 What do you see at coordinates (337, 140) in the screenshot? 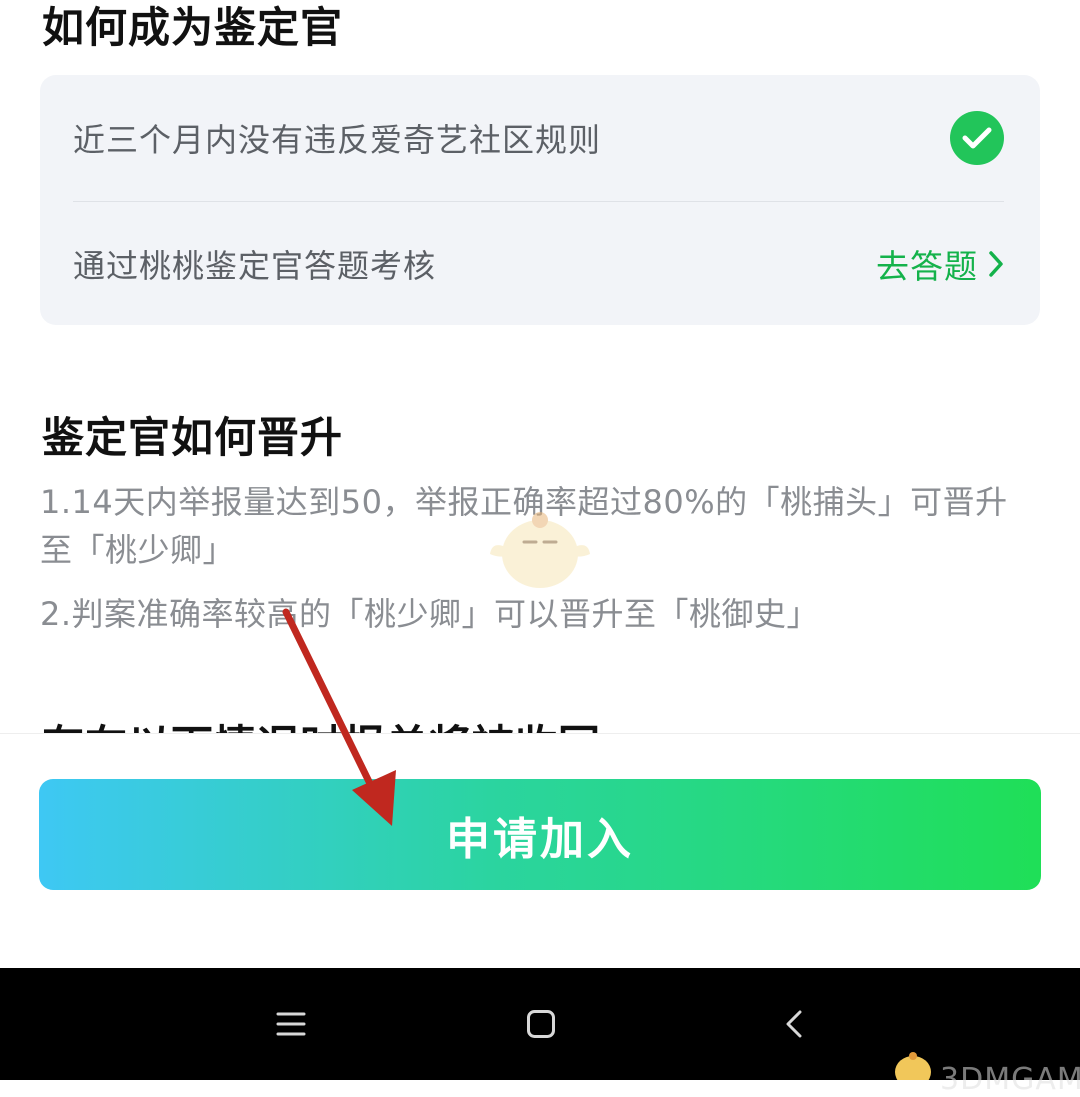
I see `requirement-label: 近三个月内没有违反爱奇艺社区规则` at bounding box center [337, 140].